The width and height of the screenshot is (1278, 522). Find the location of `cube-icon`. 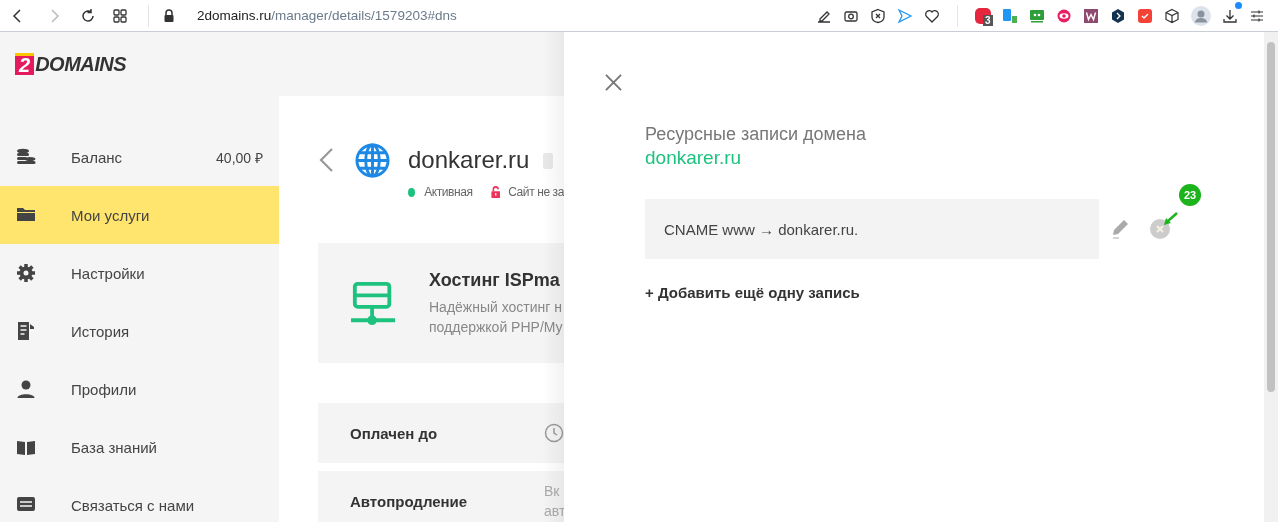

cube-icon is located at coordinates (1172, 15).